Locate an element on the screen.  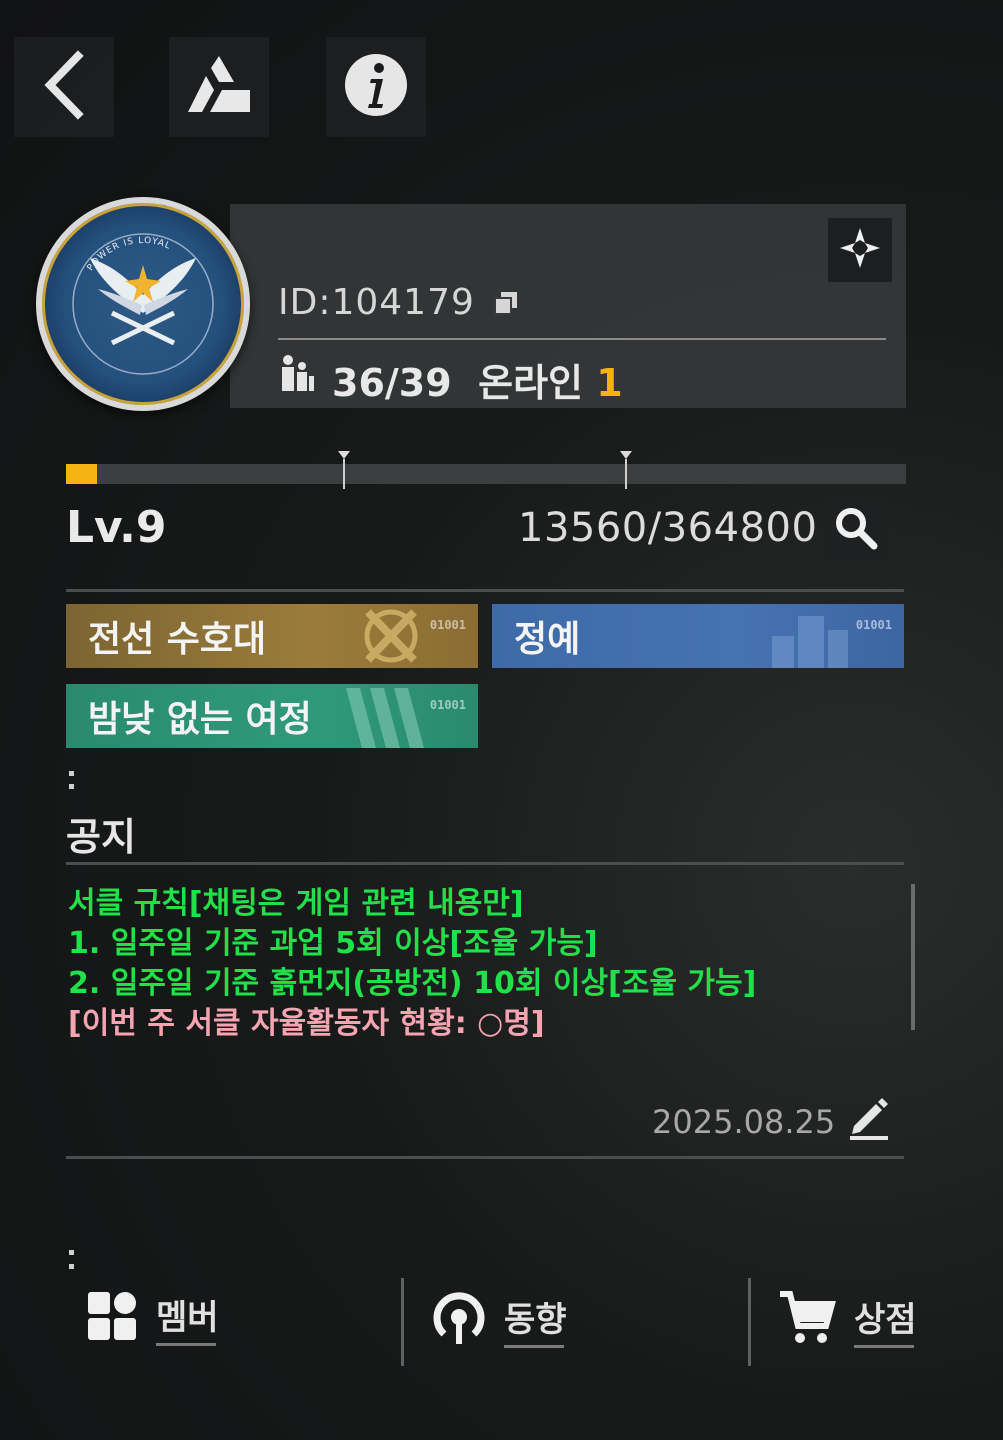
member-count-row: 36/39 온라인 1 is located at coordinates (477, 379).